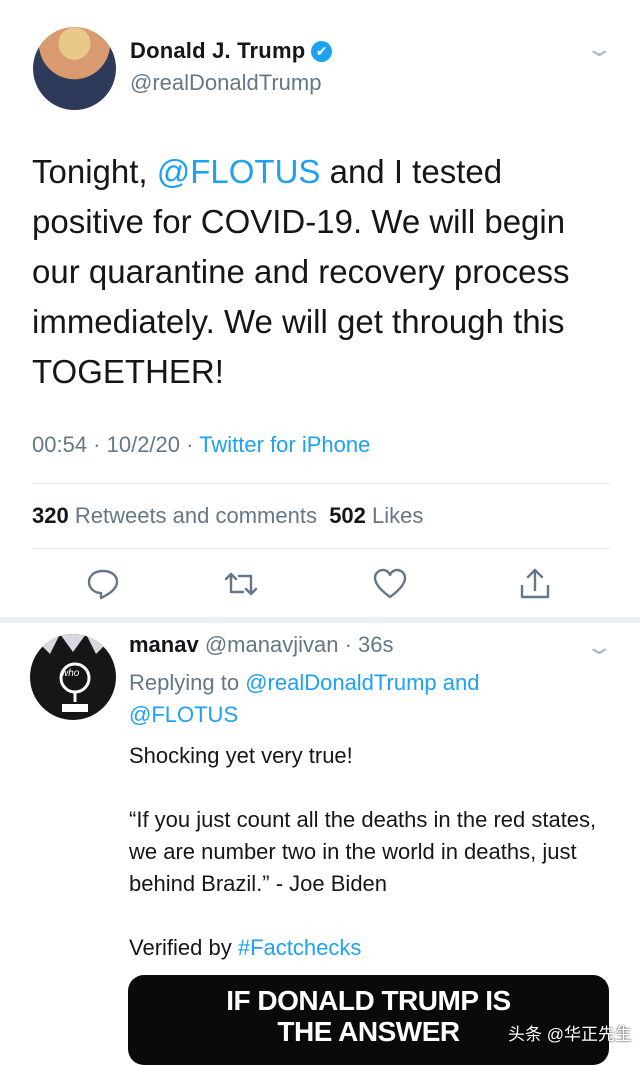 The height and width of the screenshot is (1065, 640). I want to click on tweet-source-link: Twitter for iPhone, so click(284, 444).